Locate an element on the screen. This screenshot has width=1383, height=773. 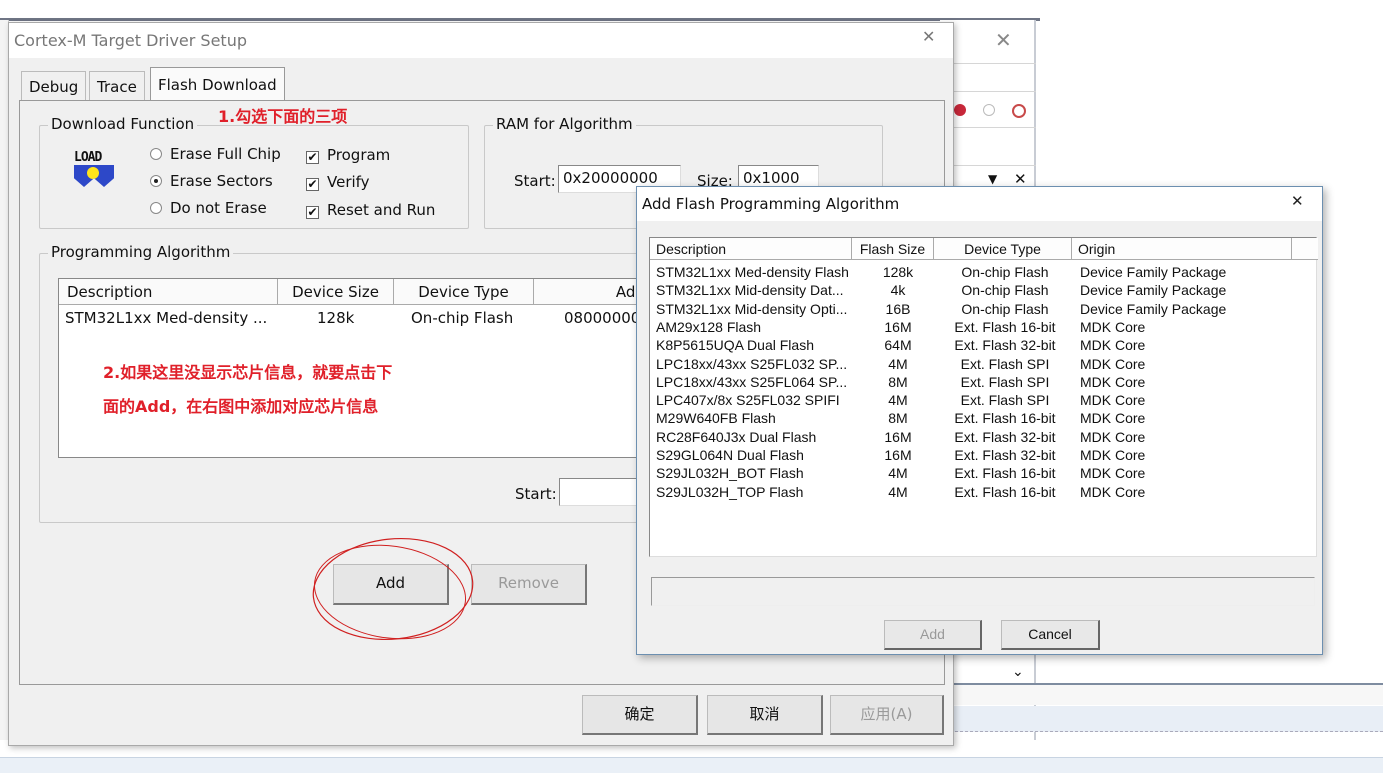
dialog-title-bar: Add Flash Programming Algorithm ✕ is located at coordinates (979, 204).